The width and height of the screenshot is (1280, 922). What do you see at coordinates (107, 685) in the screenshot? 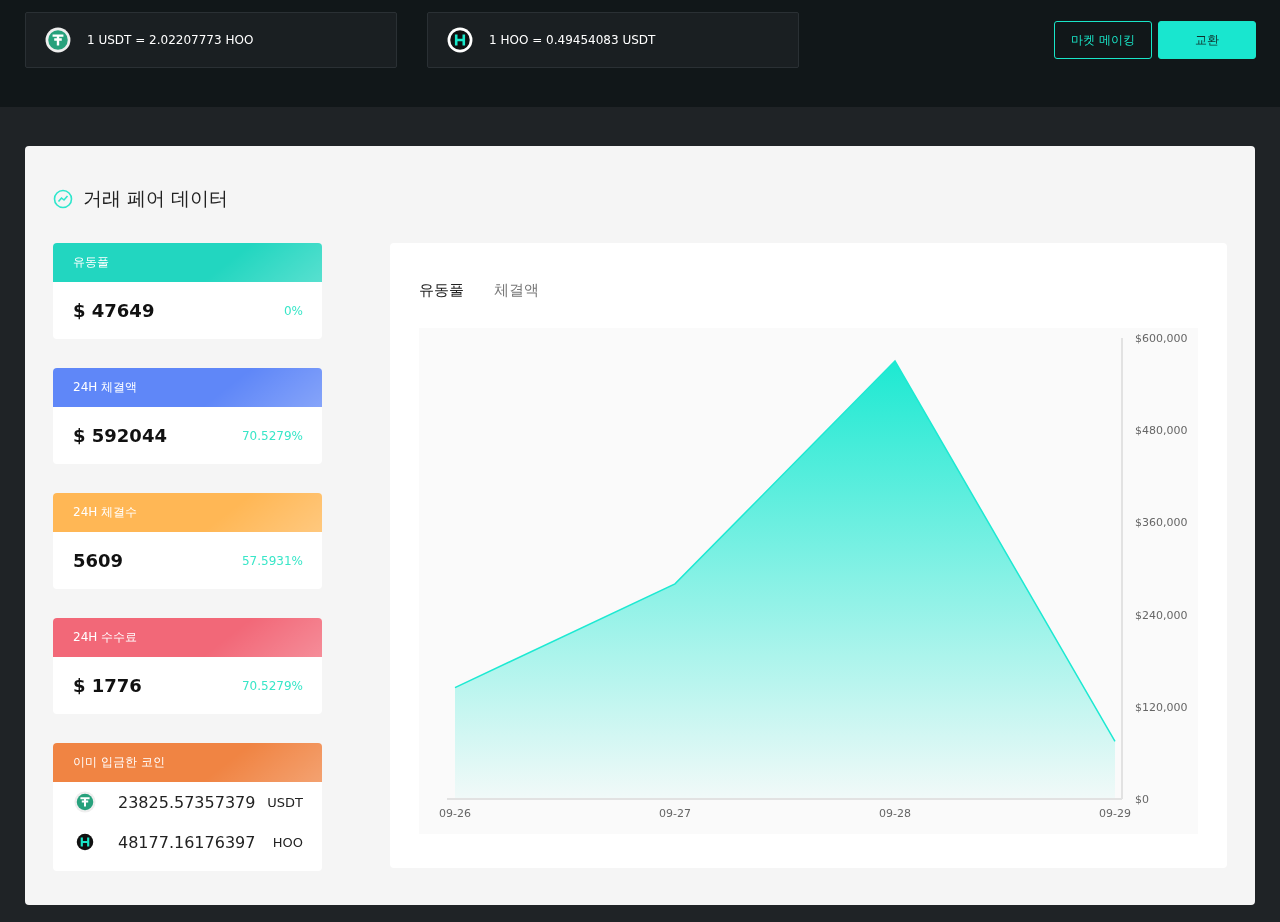
I see `stat-value: $ 1776` at bounding box center [107, 685].